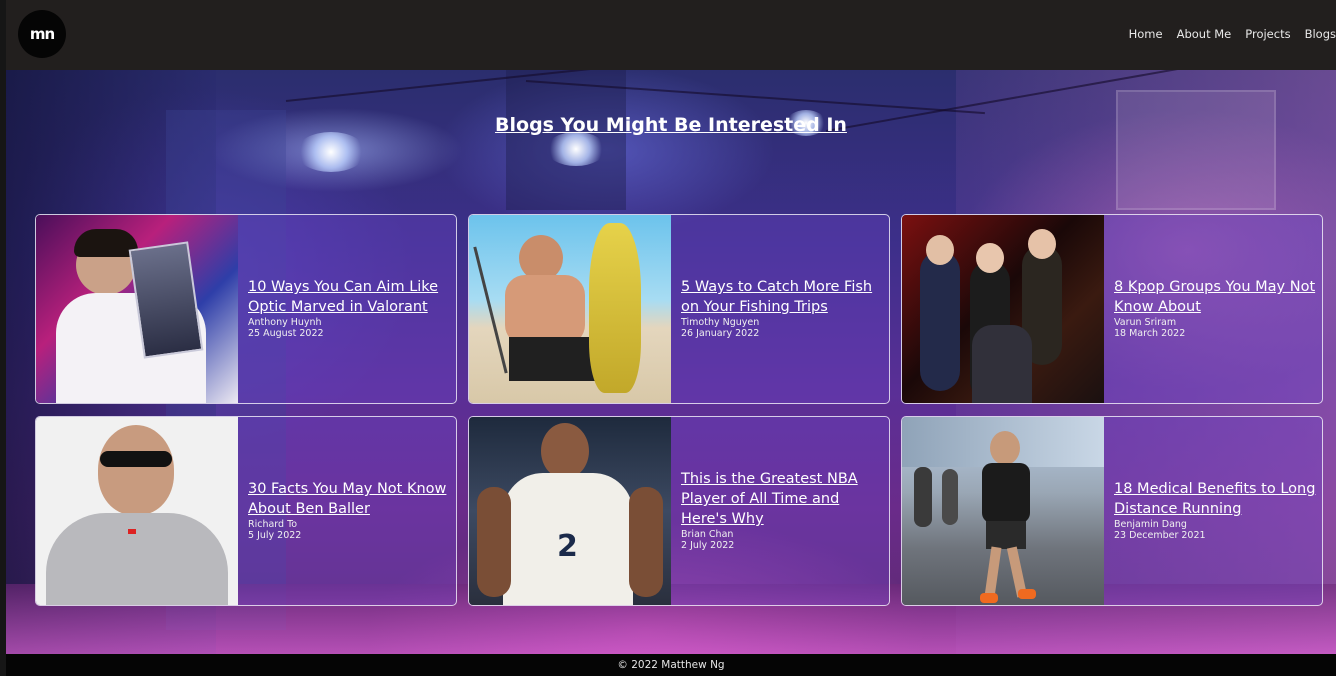 Image resolution: width=1336 pixels, height=676 pixels. Describe the element at coordinates (1196, 150) in the screenshot. I see `bg-window-right` at that location.